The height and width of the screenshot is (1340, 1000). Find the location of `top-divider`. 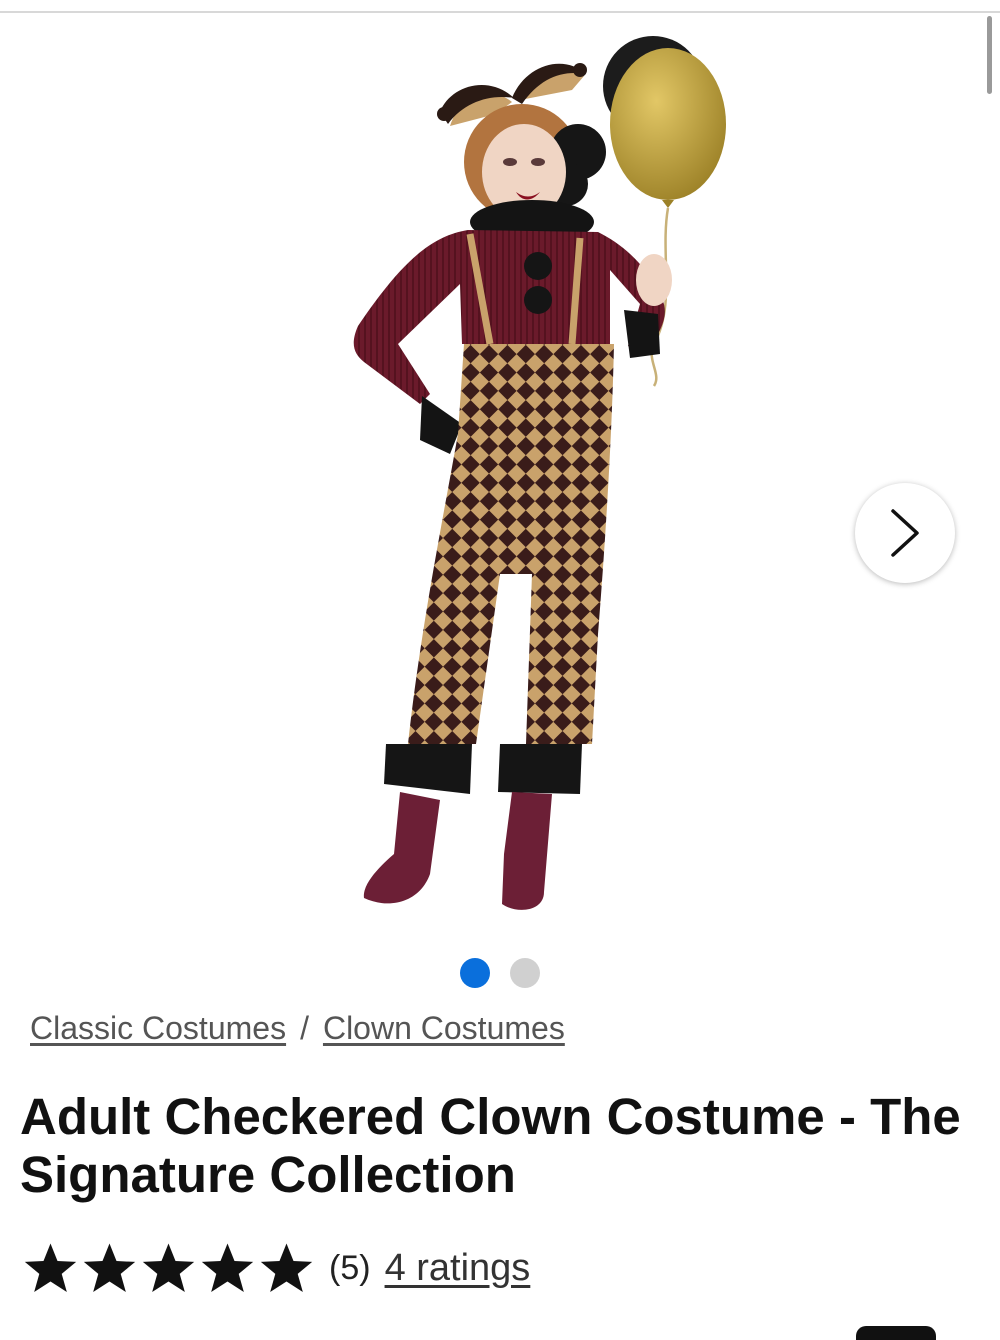

top-divider is located at coordinates (500, 12).